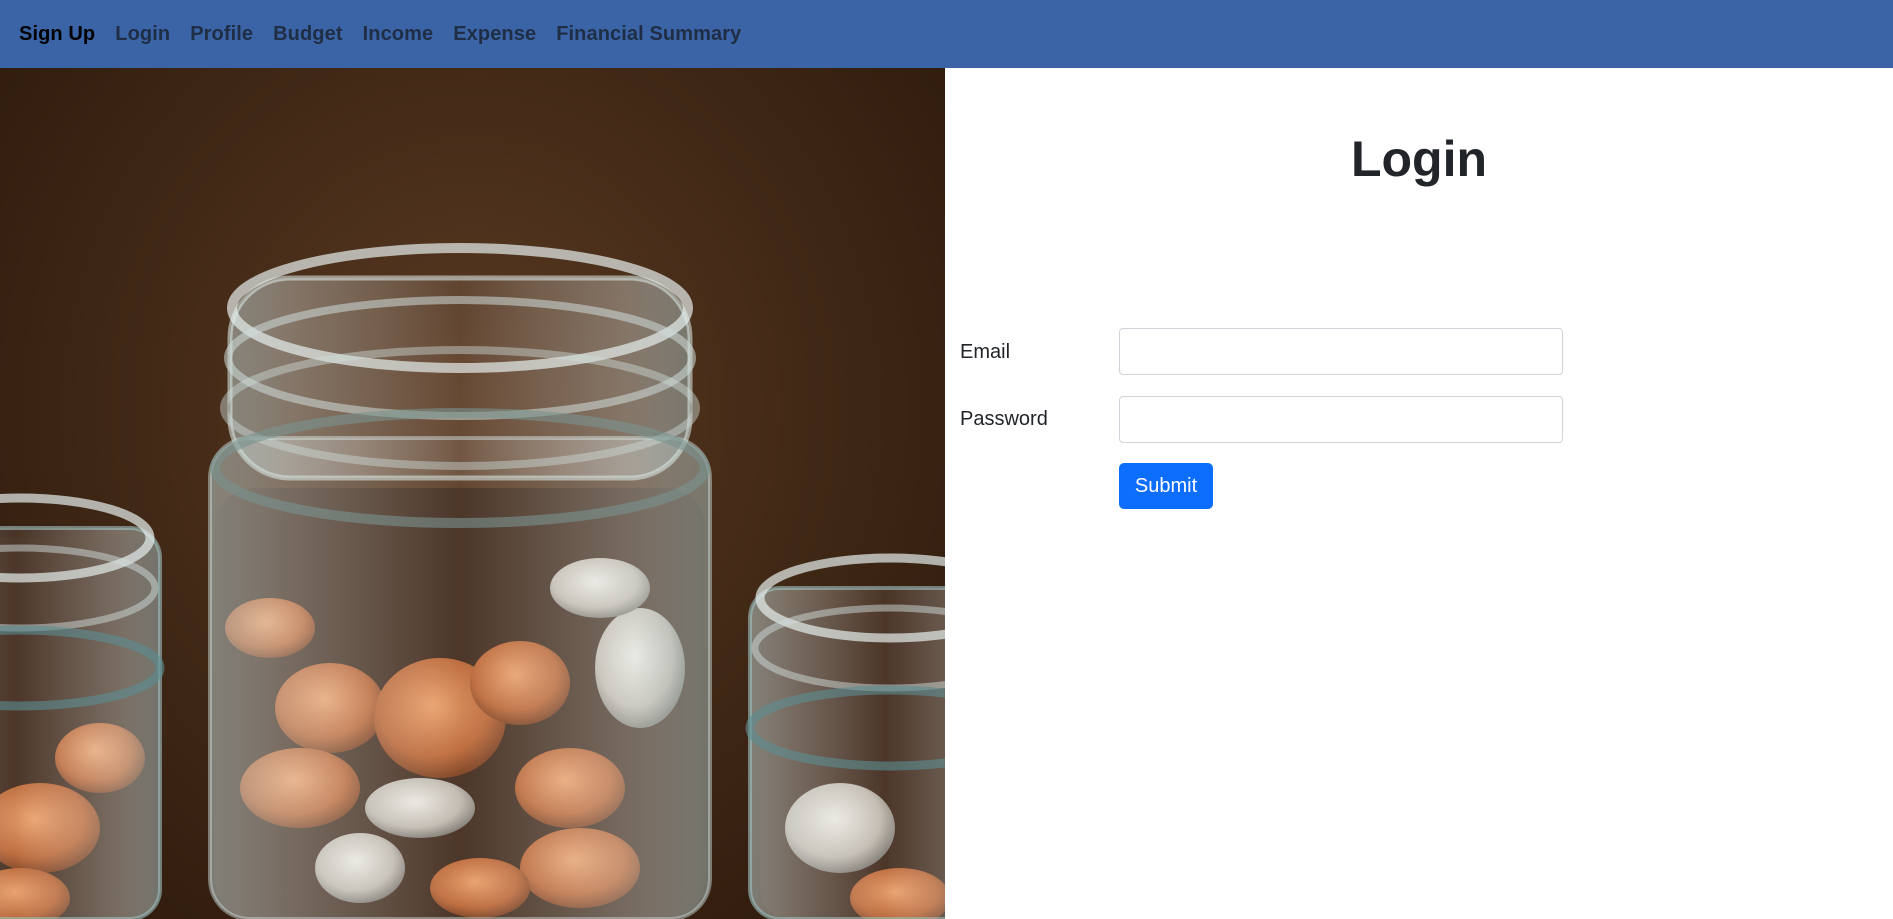 This screenshot has height=919, width=1893. What do you see at coordinates (985, 352) in the screenshot?
I see `email-label: Email` at bounding box center [985, 352].